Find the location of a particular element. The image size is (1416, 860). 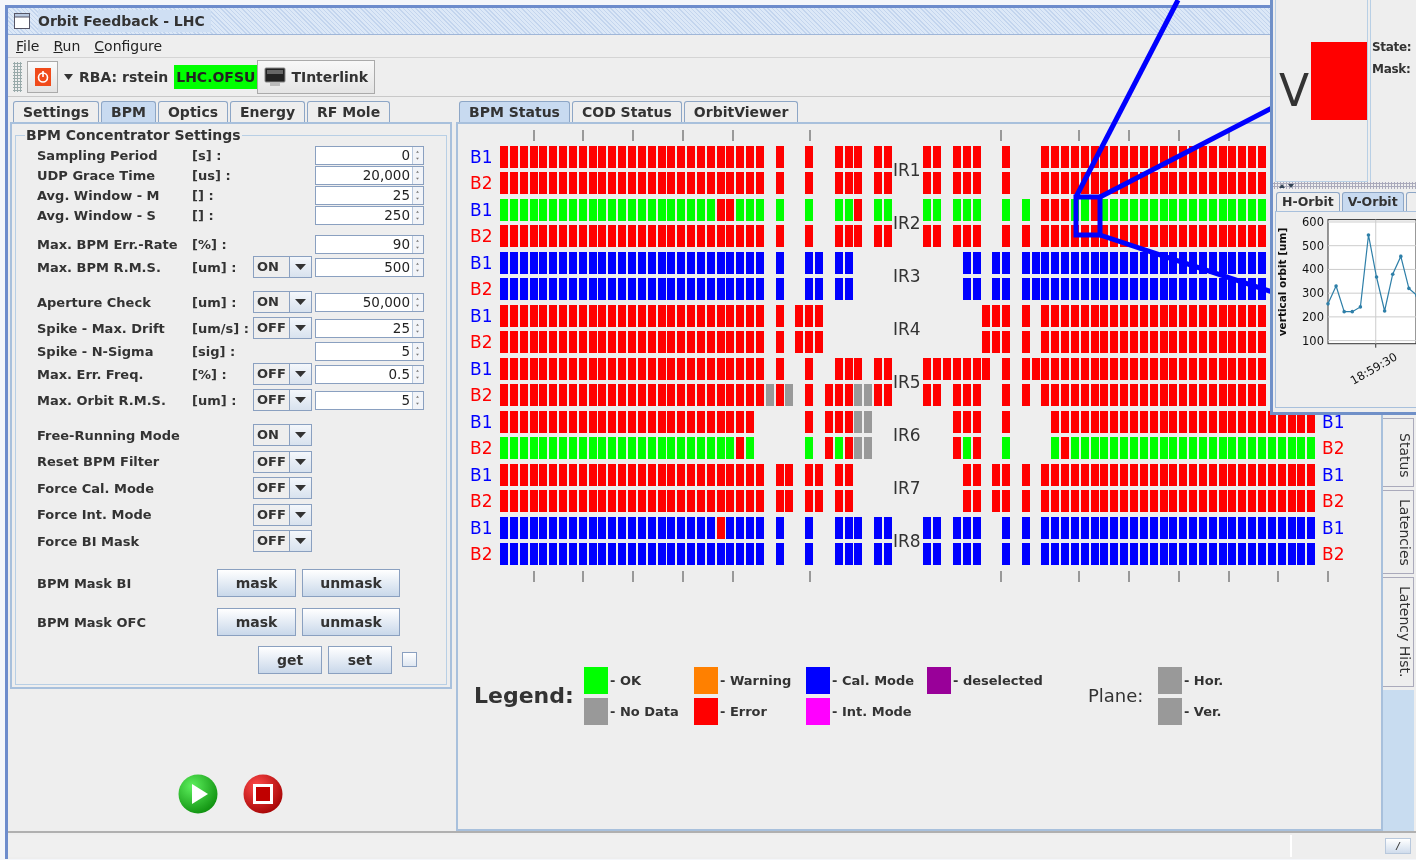

tab is located at coordinates (1410, 201).